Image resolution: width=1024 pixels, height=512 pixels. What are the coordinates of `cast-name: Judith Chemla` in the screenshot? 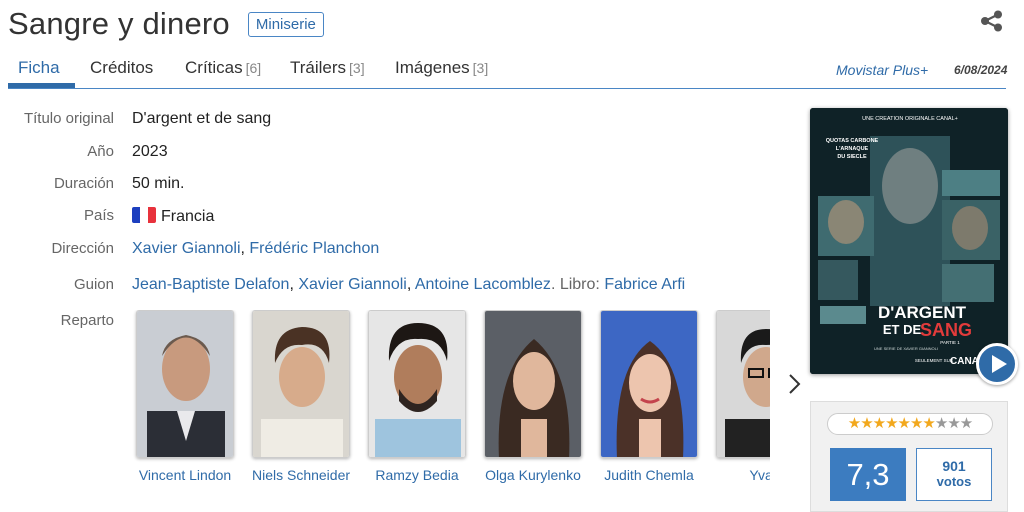 It's located at (649, 475).